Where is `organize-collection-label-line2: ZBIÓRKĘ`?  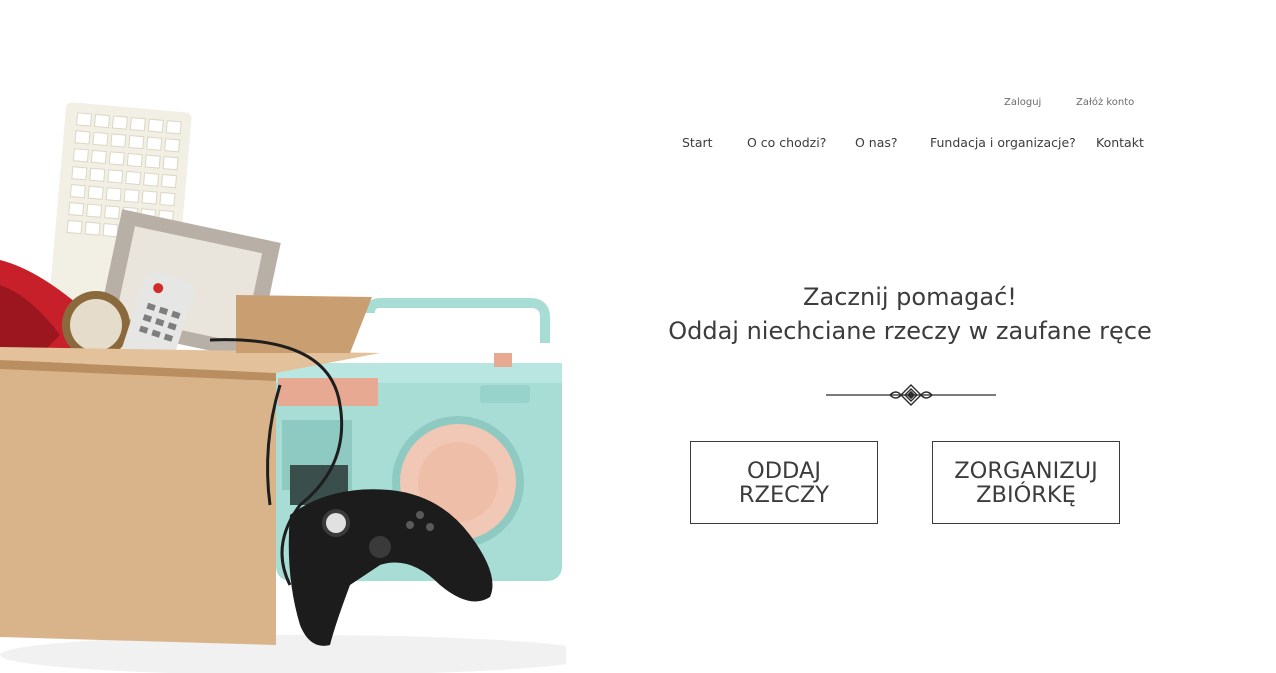 organize-collection-label-line2: ZBIÓRKĘ is located at coordinates (1026, 494).